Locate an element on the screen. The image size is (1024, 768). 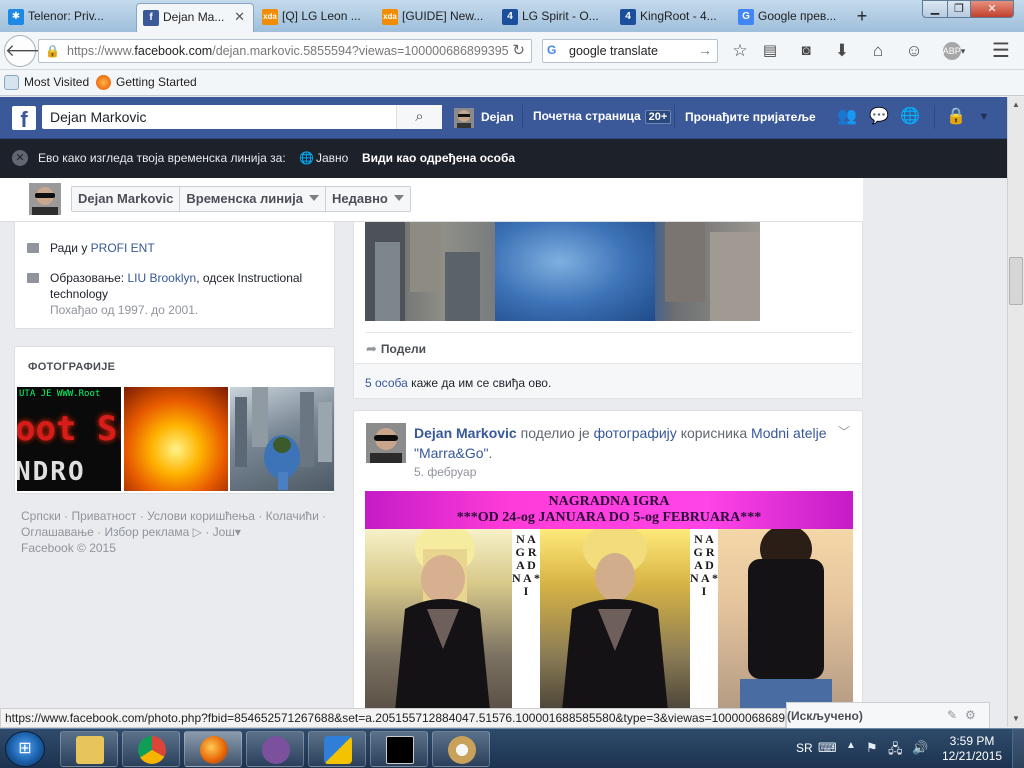
photo-link: фотографију is located at coordinates (635, 433).